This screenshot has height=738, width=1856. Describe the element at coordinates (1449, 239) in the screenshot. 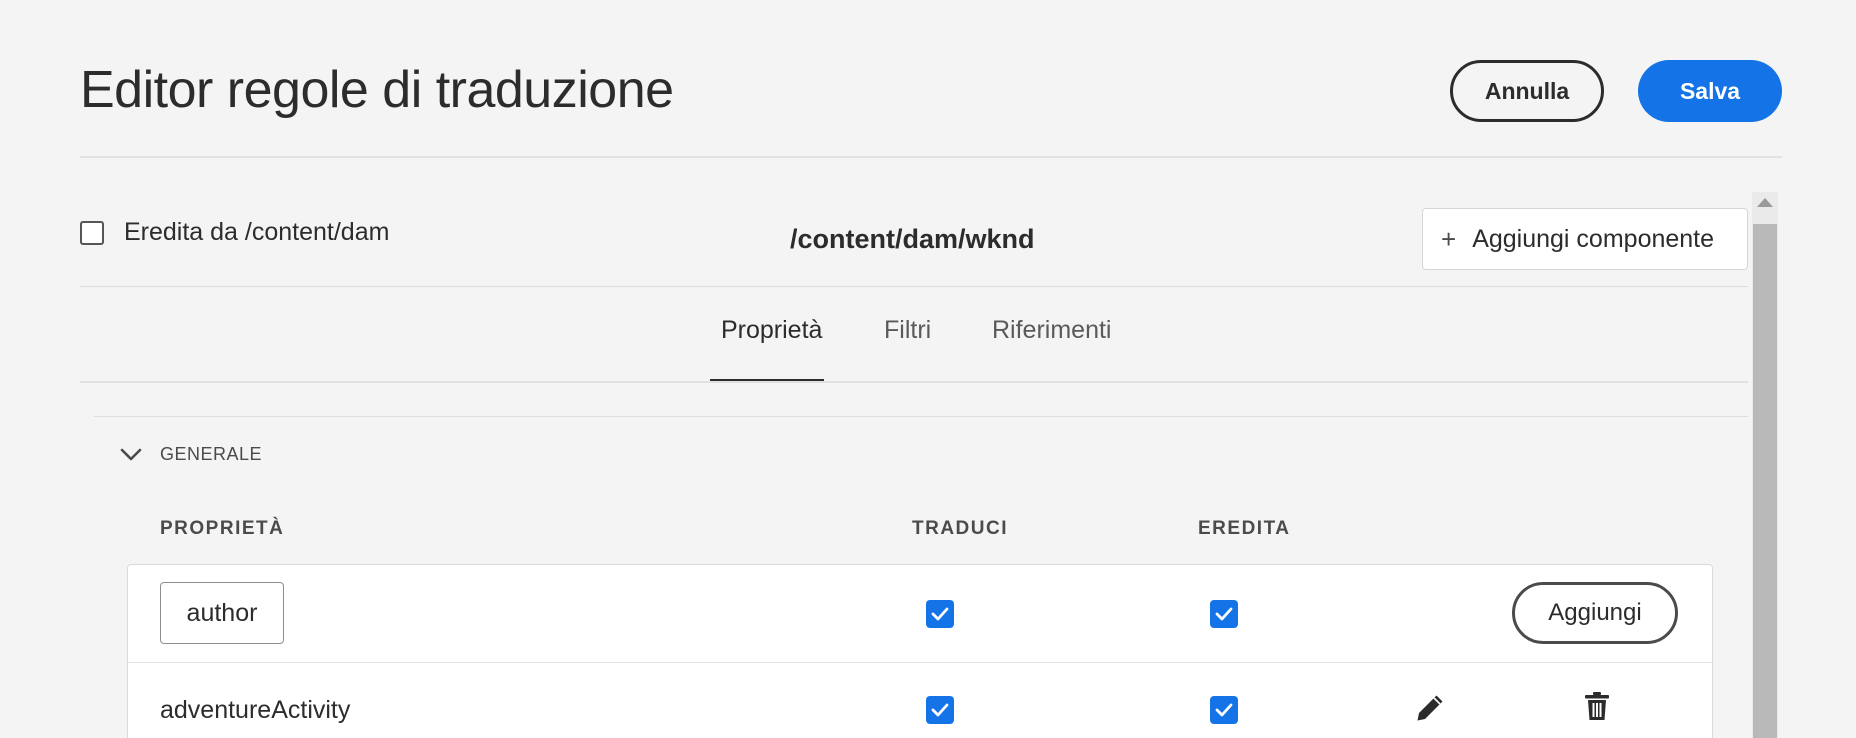

I see `plus-icon: +` at that location.